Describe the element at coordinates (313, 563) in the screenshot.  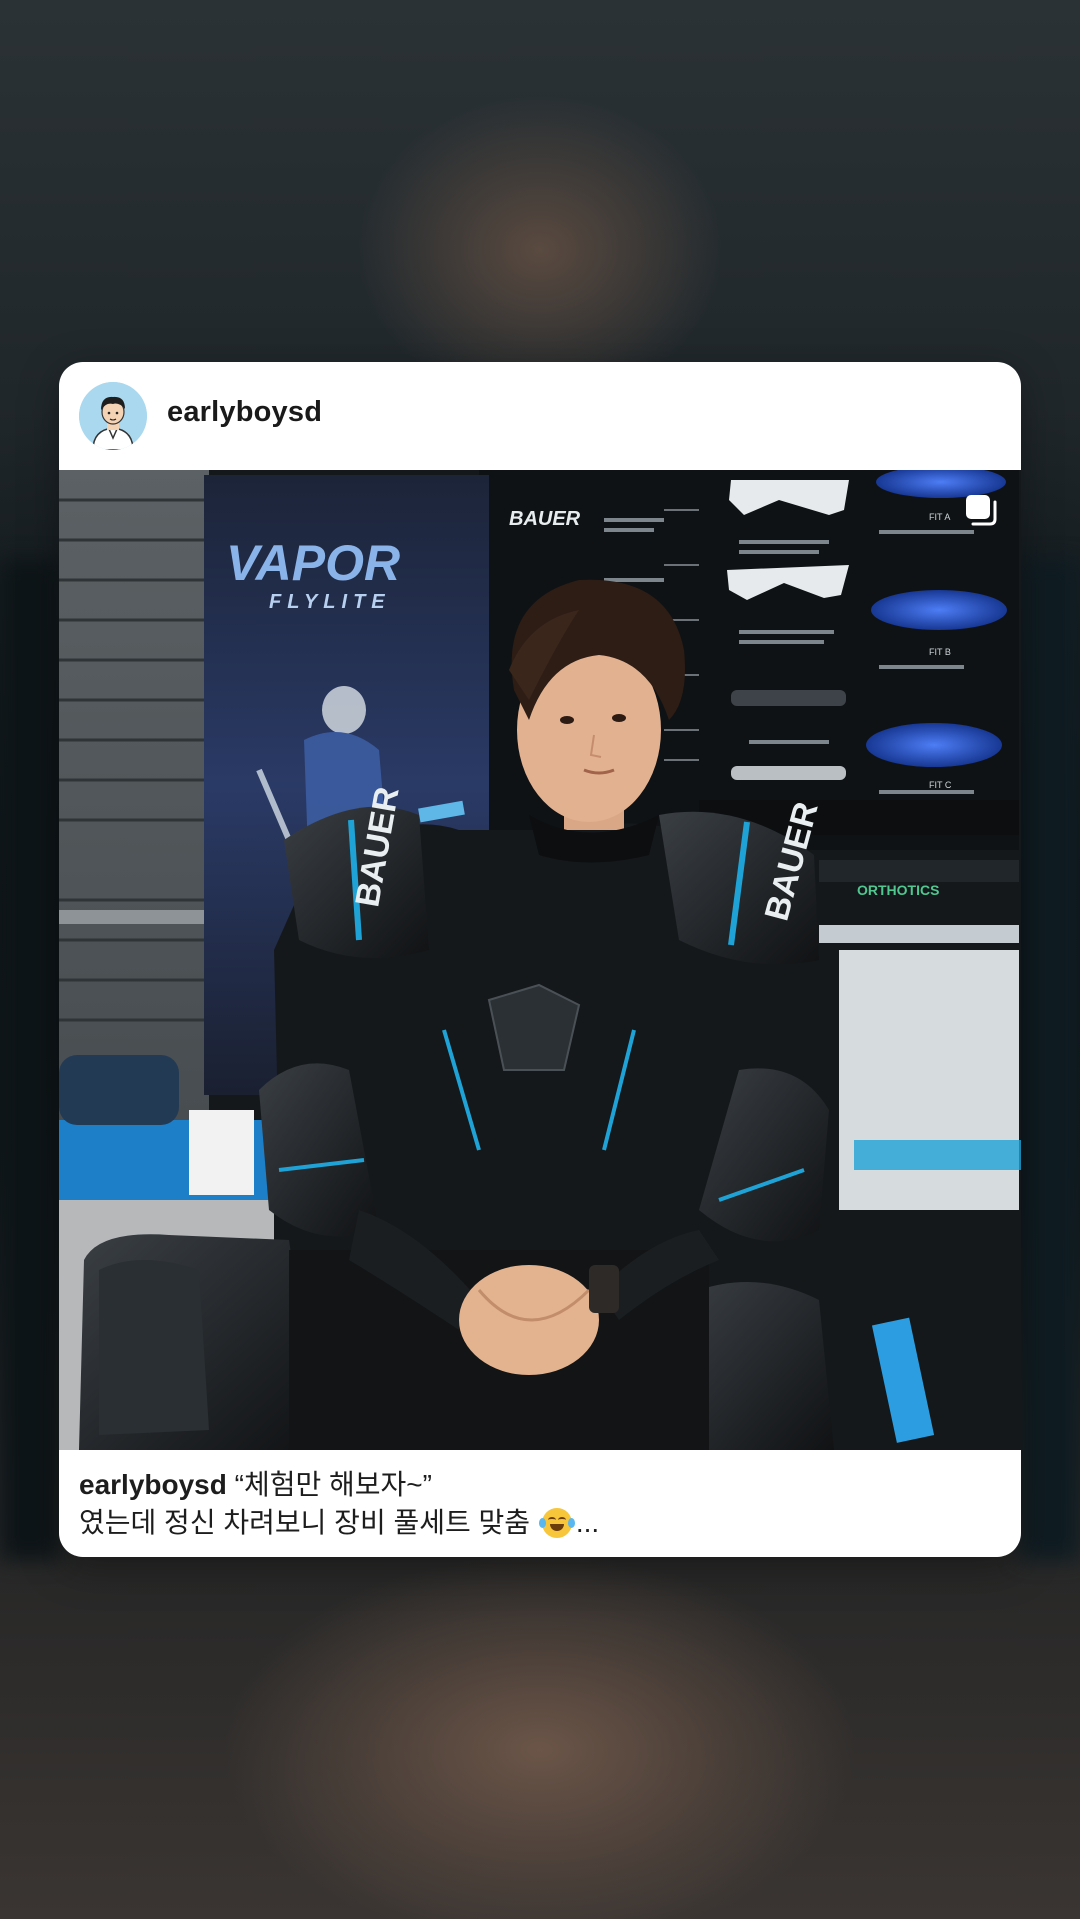
I see `banner-title: VAPOR` at that location.